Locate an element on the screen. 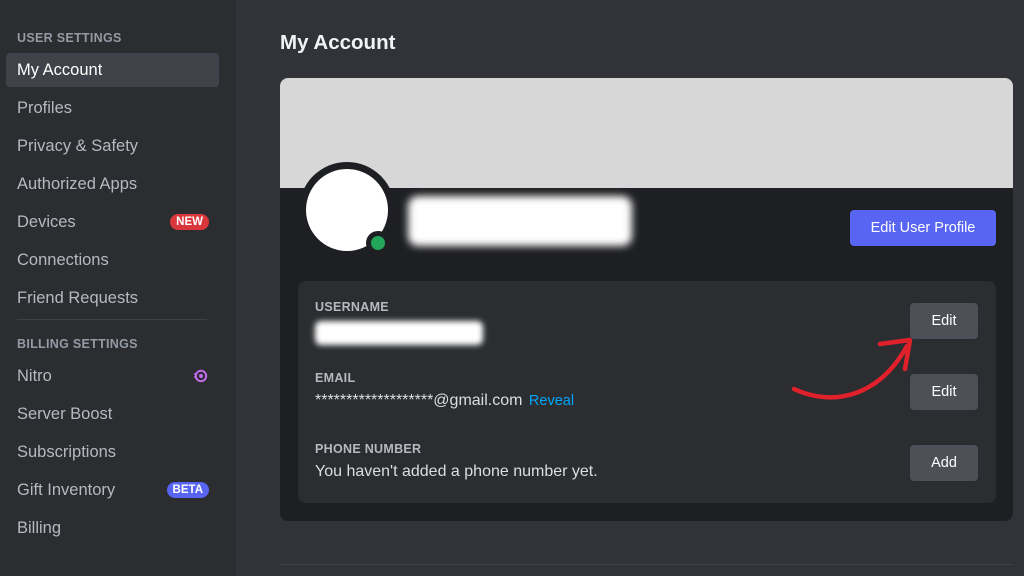 The image size is (1024, 576). sidebar-item-subscriptions: Subscriptions is located at coordinates (112, 452).